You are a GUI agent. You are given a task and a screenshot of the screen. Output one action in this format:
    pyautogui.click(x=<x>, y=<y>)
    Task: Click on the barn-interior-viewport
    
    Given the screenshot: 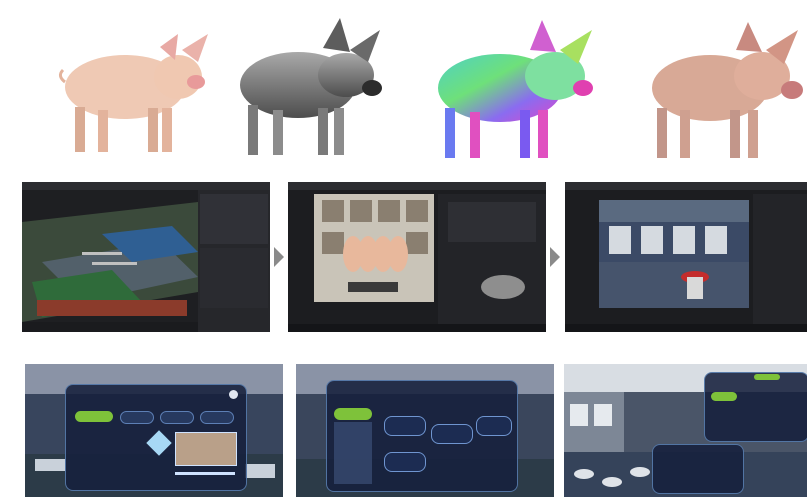 What is the action you would take?
    pyautogui.click(x=686, y=257)
    